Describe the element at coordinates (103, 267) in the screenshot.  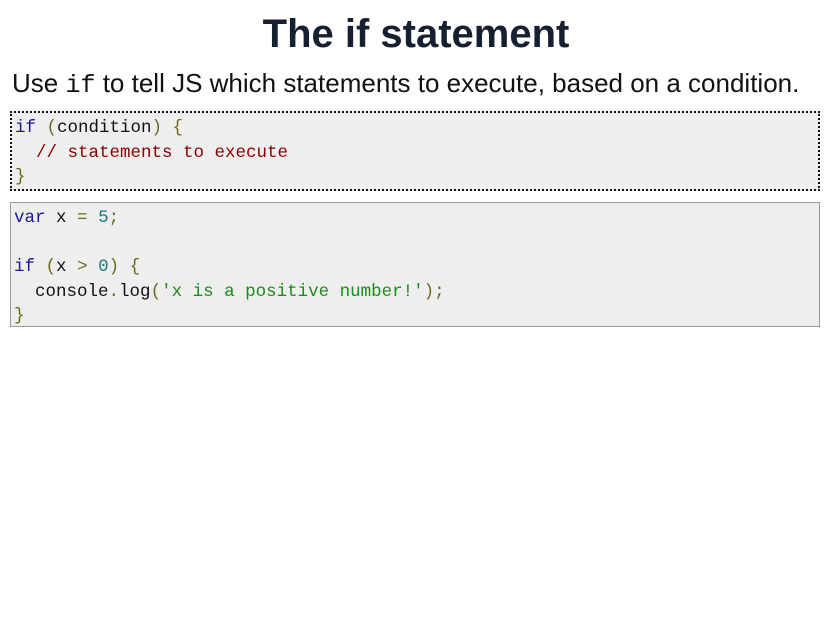
I see `number-token: 0` at that location.